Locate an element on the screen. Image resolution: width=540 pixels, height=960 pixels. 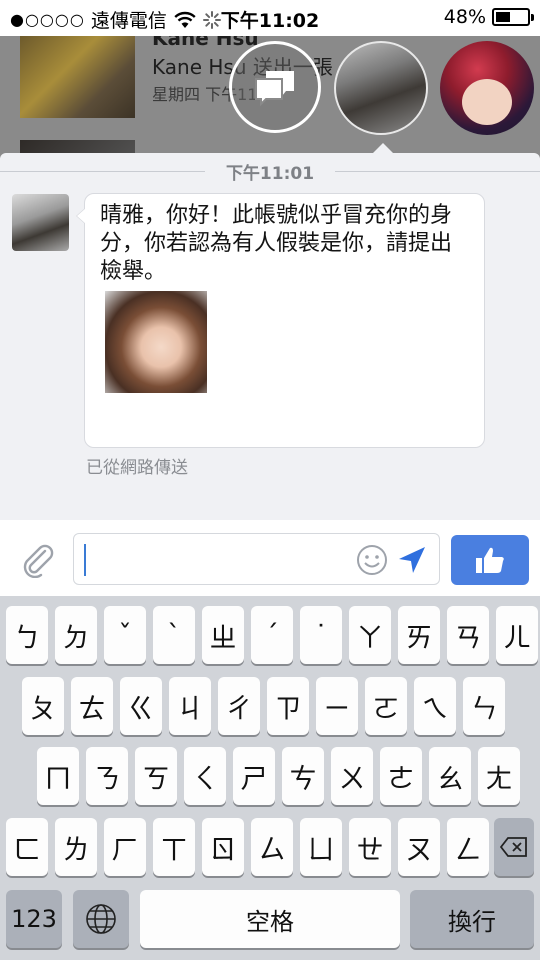
globe-icon is located at coordinates (101, 919).